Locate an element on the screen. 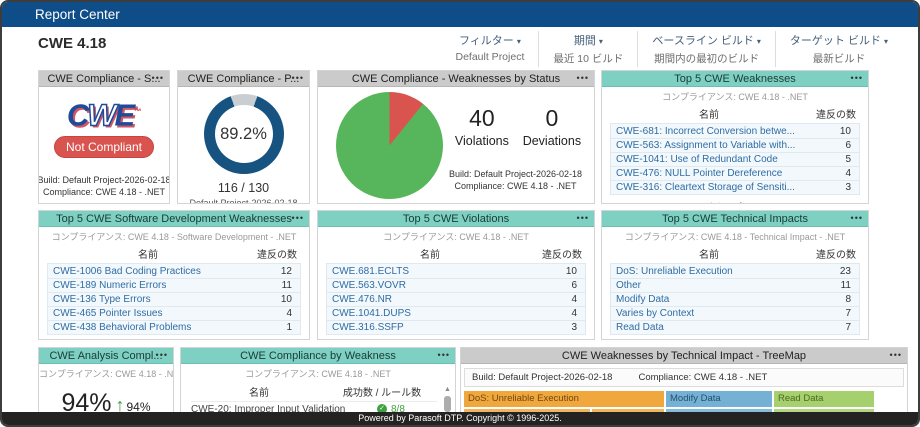 The width and height of the screenshot is (920, 427). violation-count: 1 is located at coordinates (289, 327).